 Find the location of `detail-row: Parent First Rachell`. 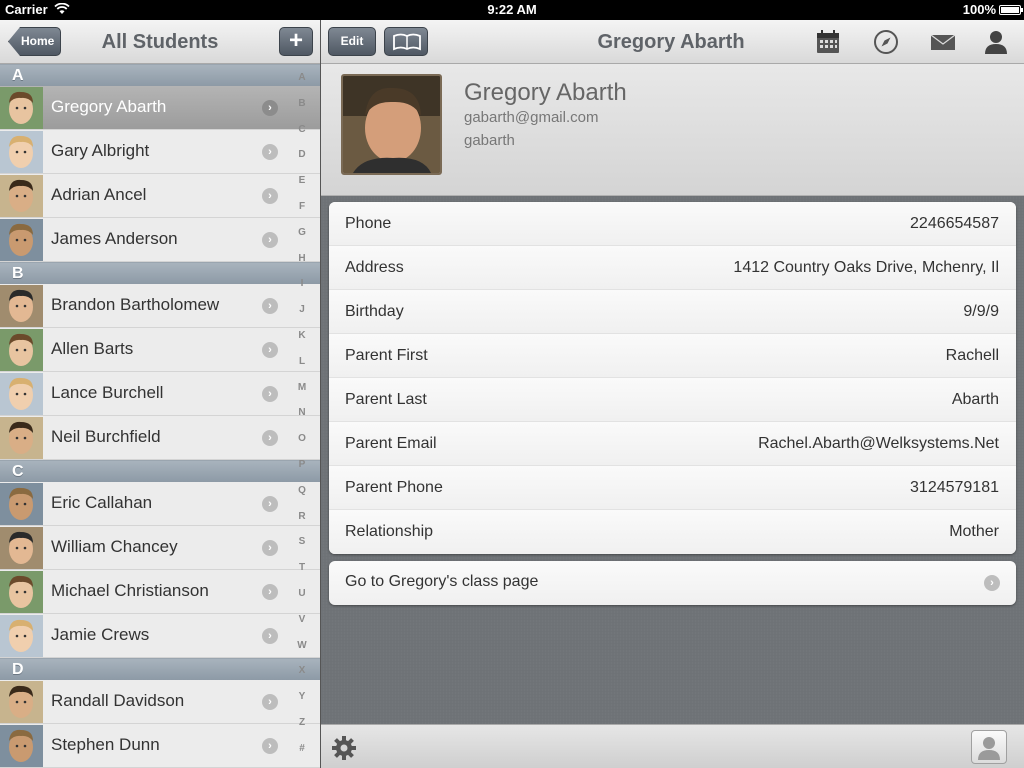

detail-row: Parent First Rachell is located at coordinates (672, 356).